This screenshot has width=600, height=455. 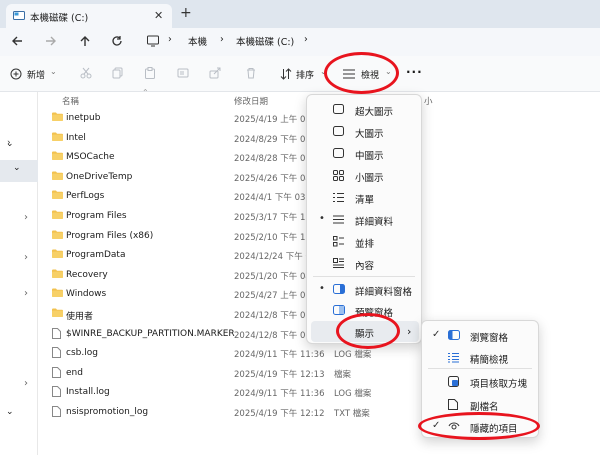 I want to click on annotation-circle-view, so click(x=361, y=73).